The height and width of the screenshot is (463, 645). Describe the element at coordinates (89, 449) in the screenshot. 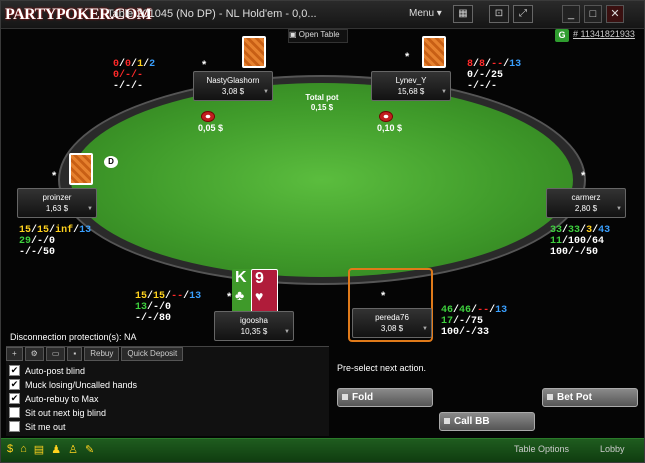

I see `notes-icon: ✎` at that location.